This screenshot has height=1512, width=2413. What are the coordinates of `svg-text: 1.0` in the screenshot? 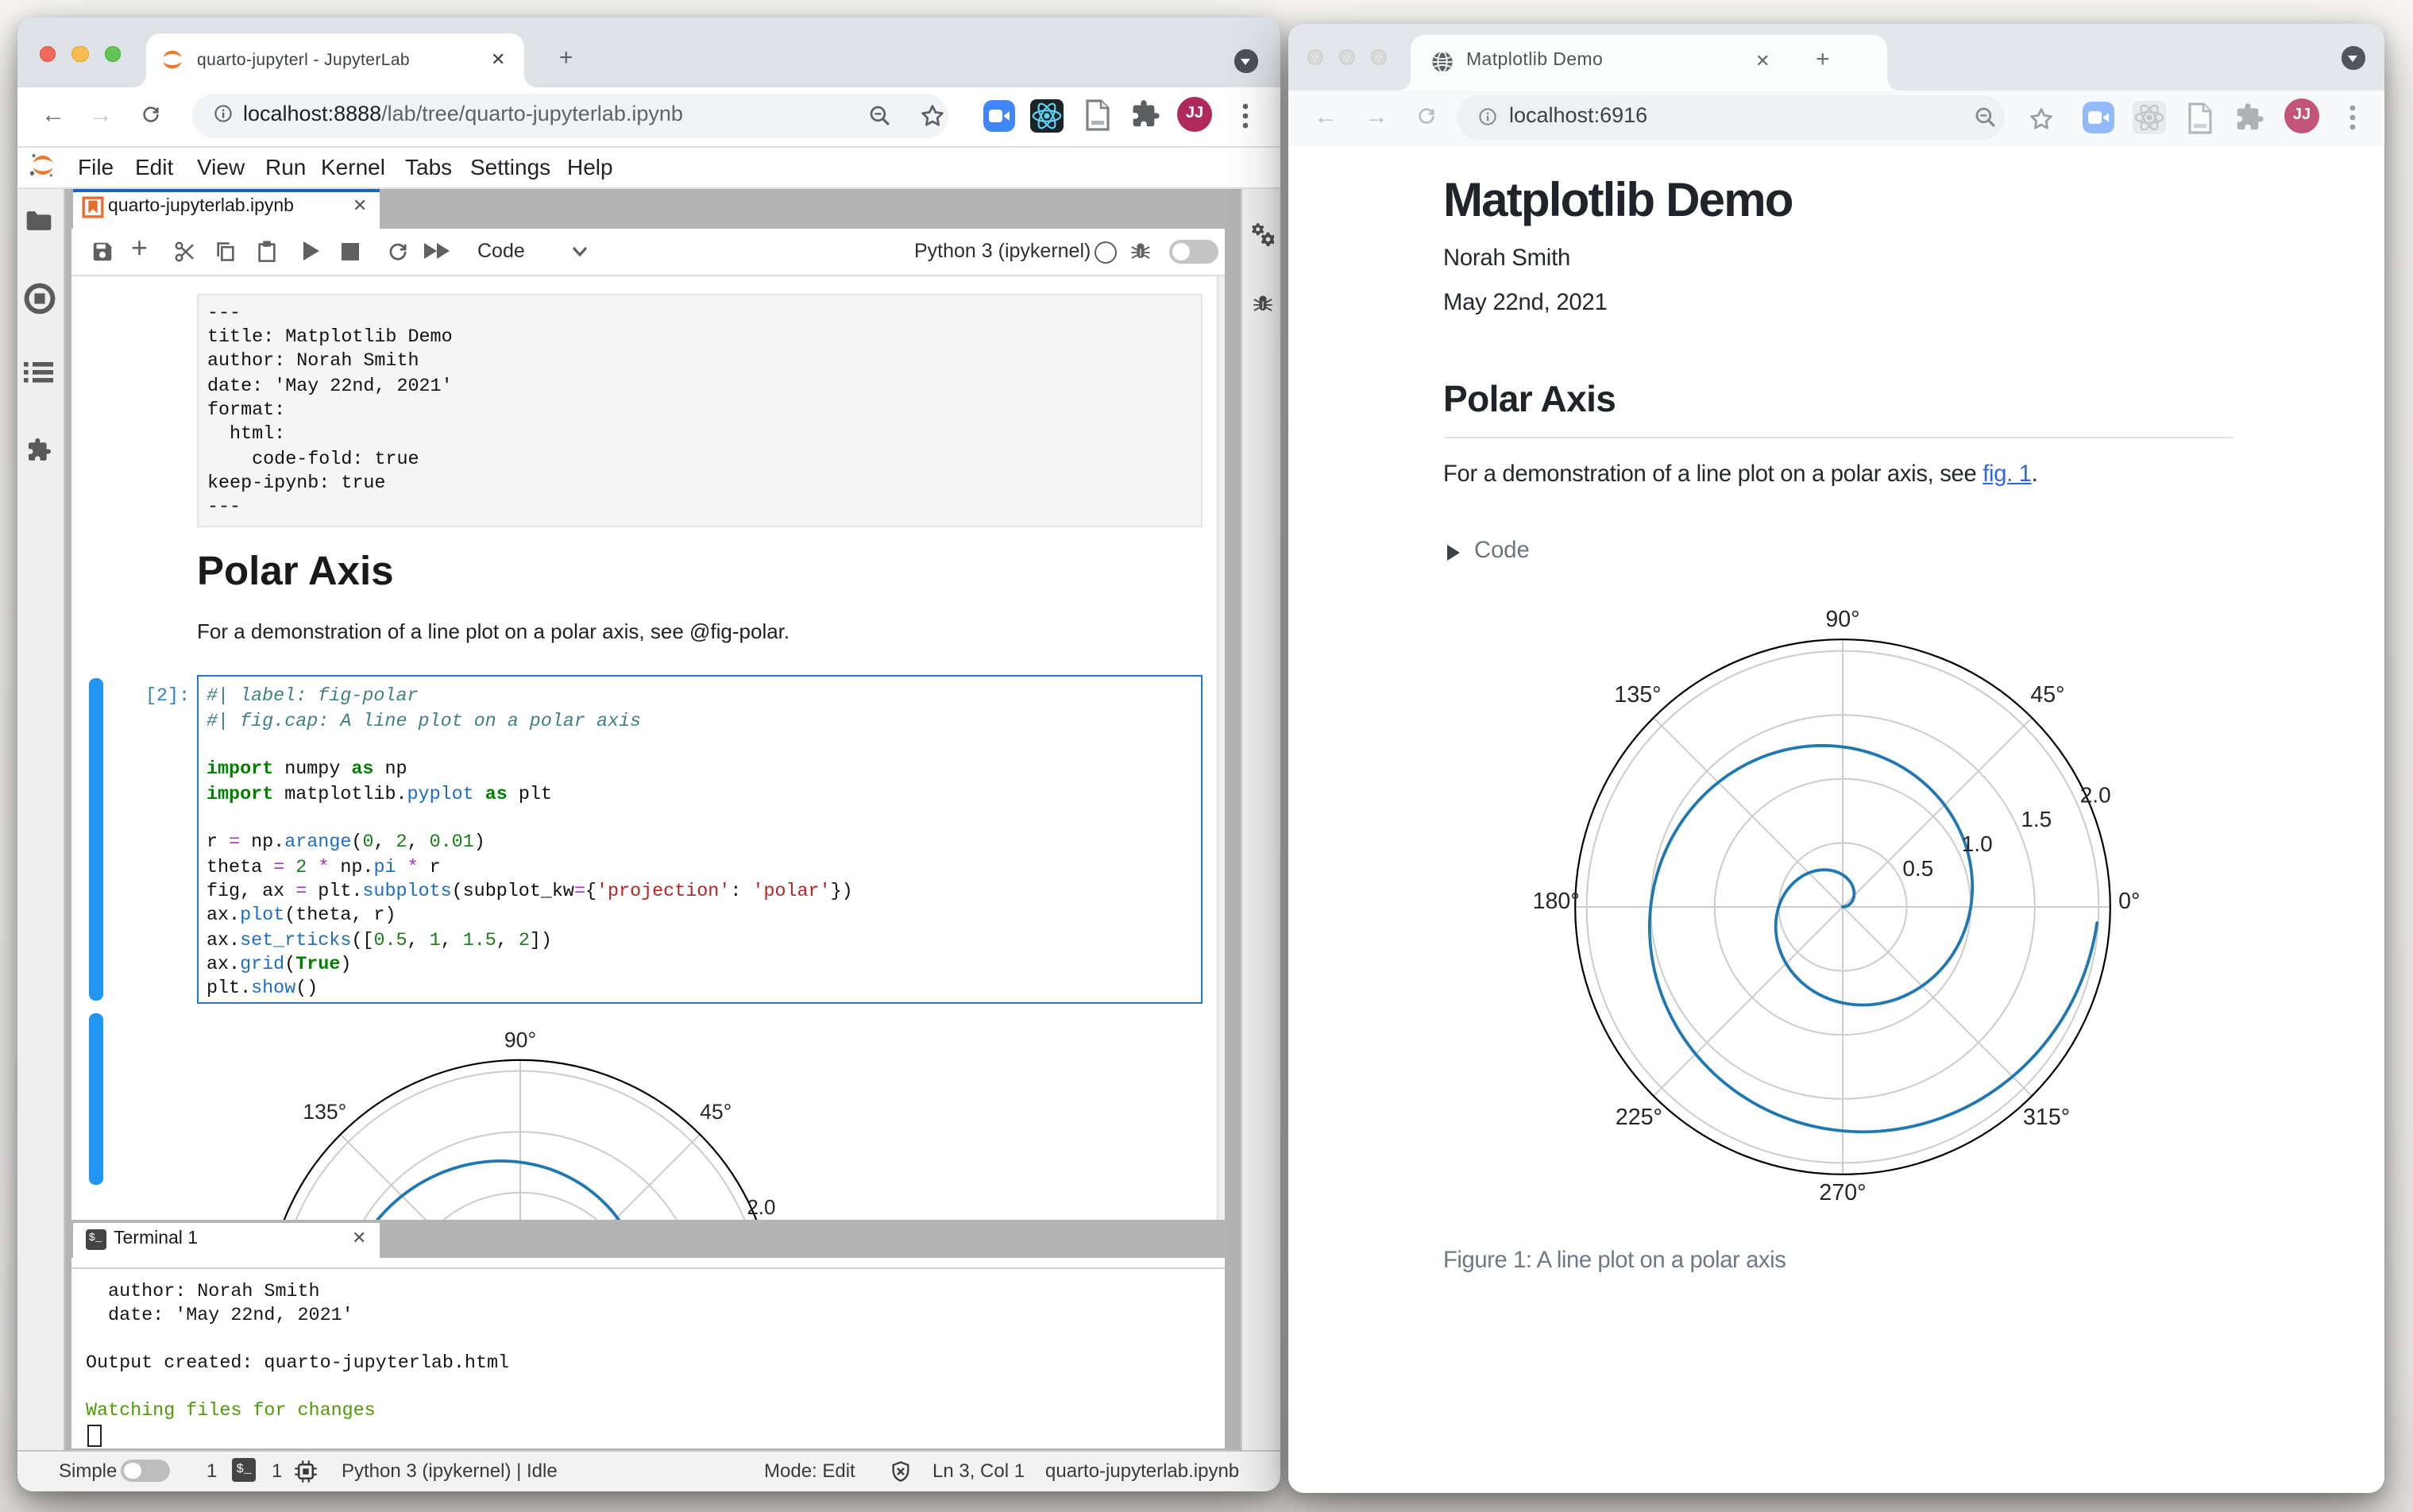 It's located at (1977, 843).